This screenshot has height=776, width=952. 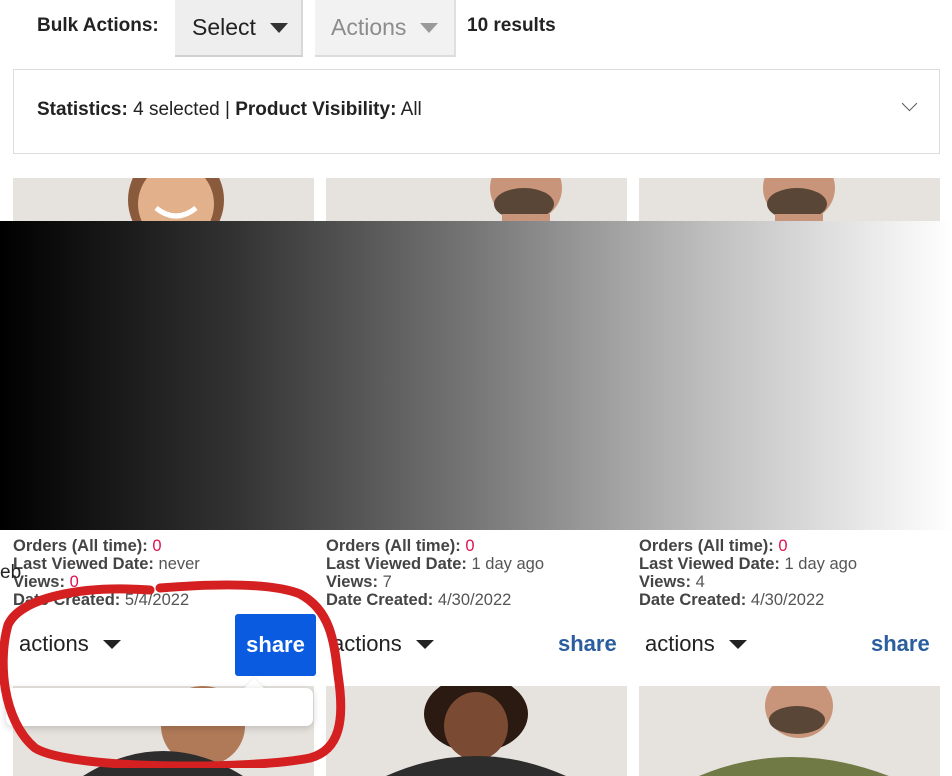 What do you see at coordinates (369, 27) in the screenshot?
I see `bulk-actions-dropdown-label: Actions` at bounding box center [369, 27].